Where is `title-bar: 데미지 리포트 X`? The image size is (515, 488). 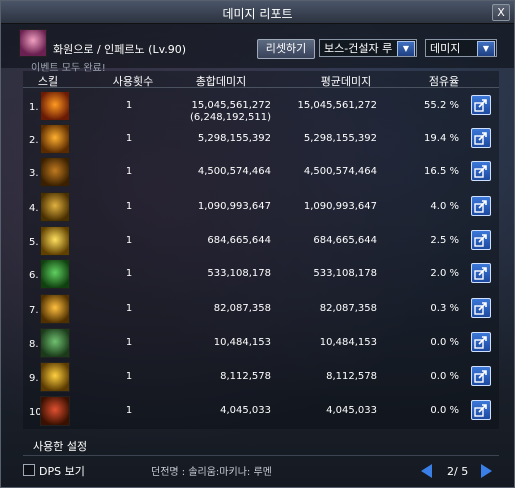 title-bar: 데미지 리포트 X is located at coordinates (257, 12).